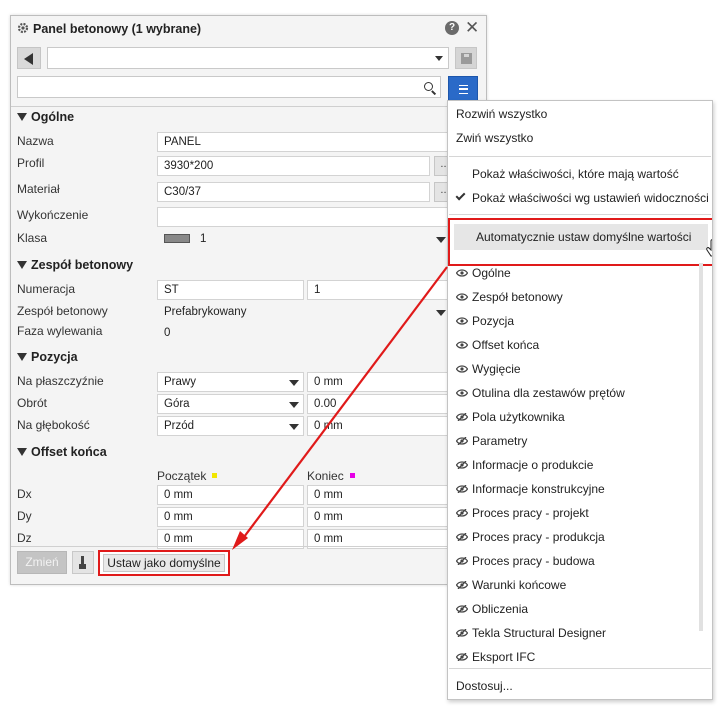 Image resolution: width=725 pixels, height=709 pixels. I want to click on menu-item-collapse-all: Zwiń wszystko, so click(494, 138).